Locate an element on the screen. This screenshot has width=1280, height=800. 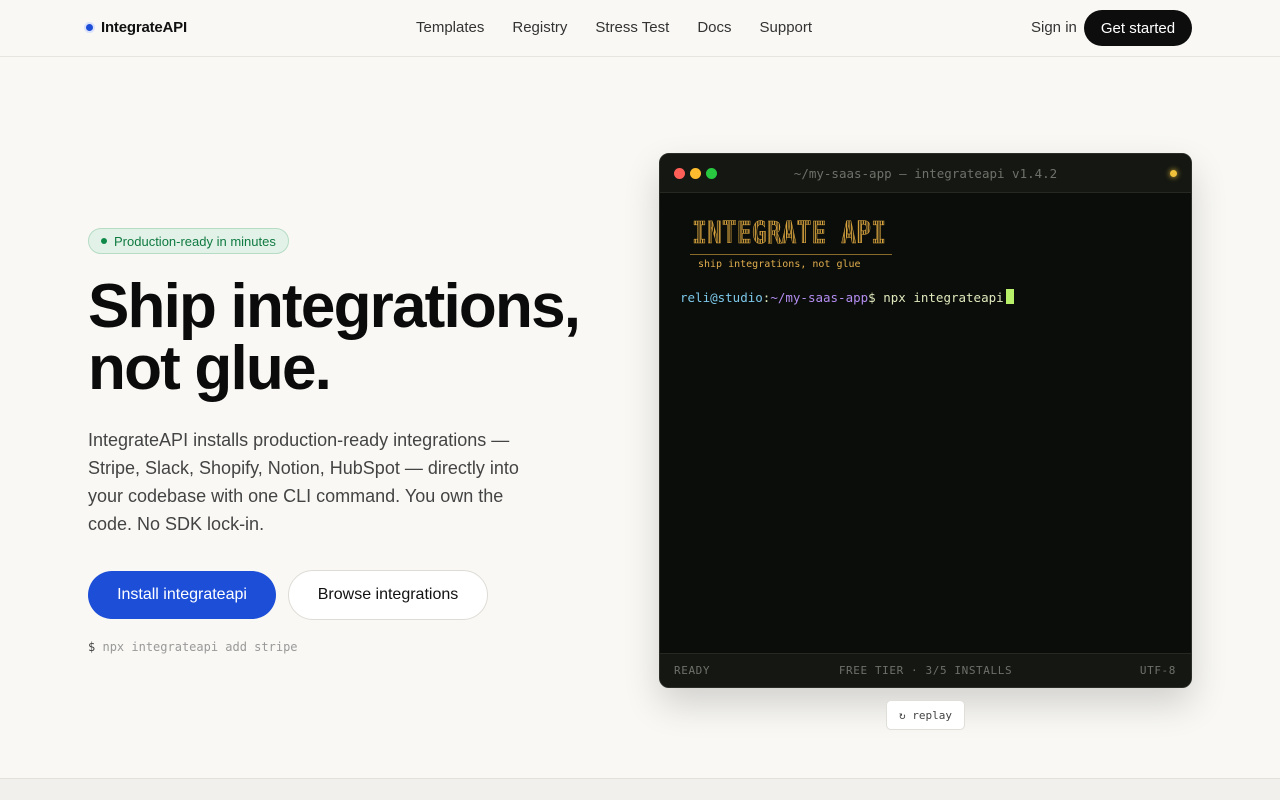
text-cursor is located at coordinates (1009, 296).